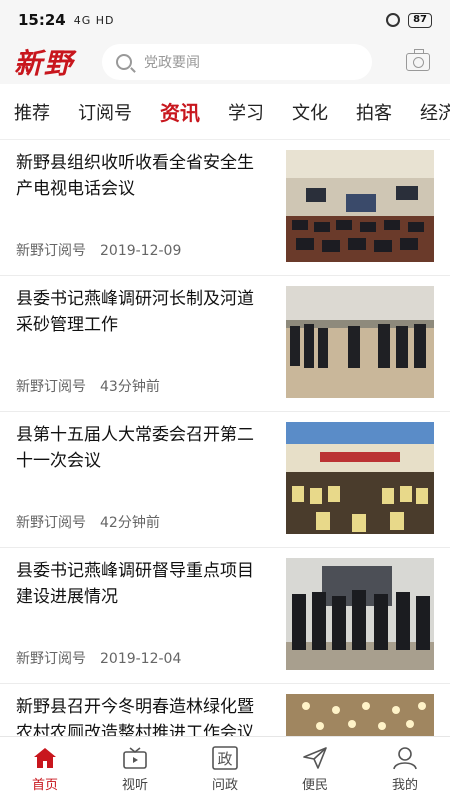 The image size is (450, 800). What do you see at coordinates (405, 758) in the screenshot?
I see `user-icon` at bounding box center [405, 758].